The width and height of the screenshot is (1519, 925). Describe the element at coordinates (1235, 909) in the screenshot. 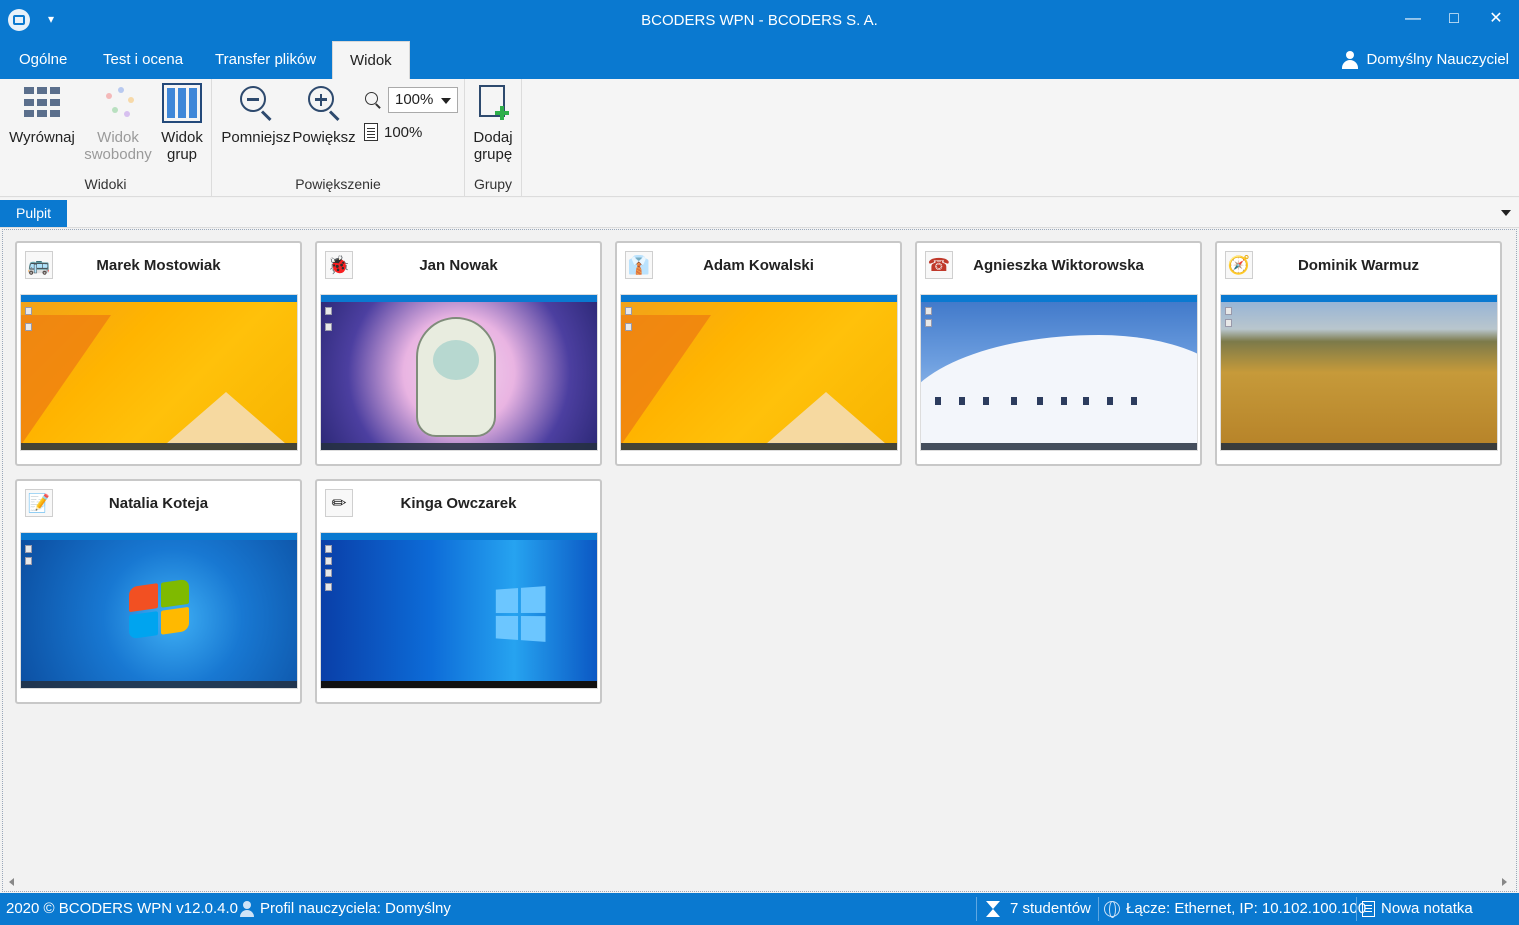

I see `status-connection: Łącze: Ethernet, IP: 10.102.100.100` at that location.